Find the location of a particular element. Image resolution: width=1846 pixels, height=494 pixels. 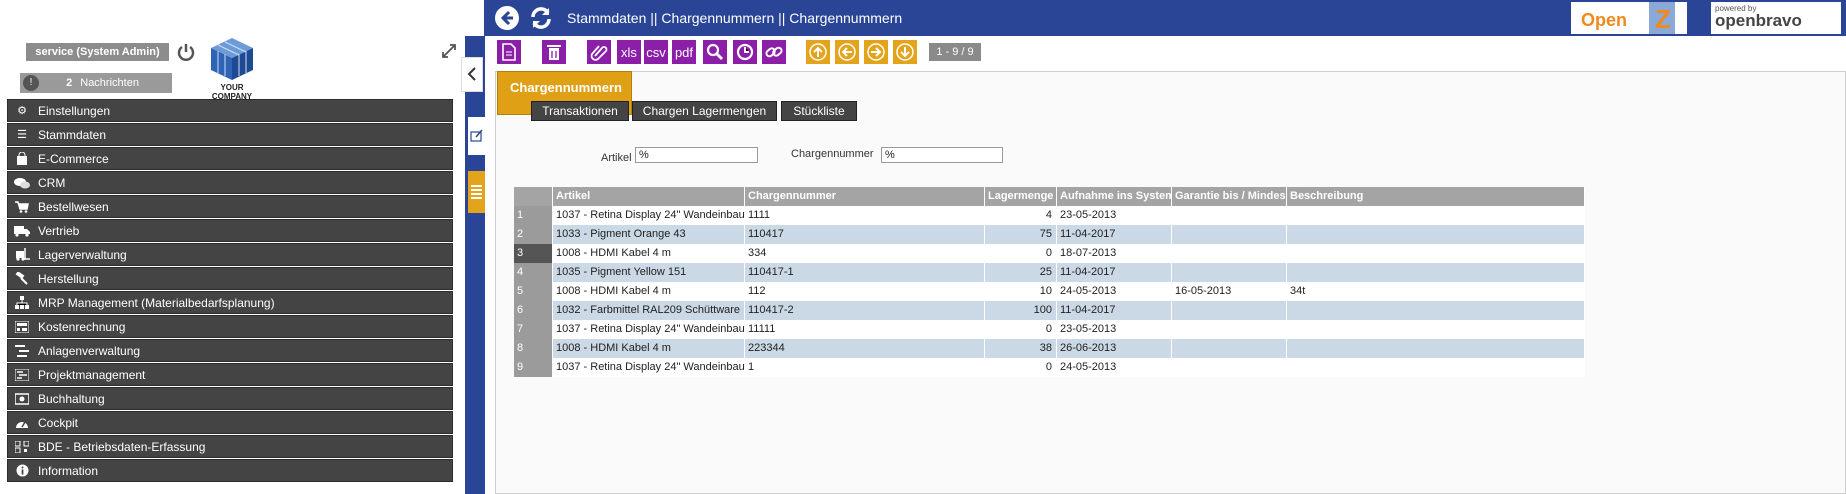

list-icon: ☰ is located at coordinates (22, 135).